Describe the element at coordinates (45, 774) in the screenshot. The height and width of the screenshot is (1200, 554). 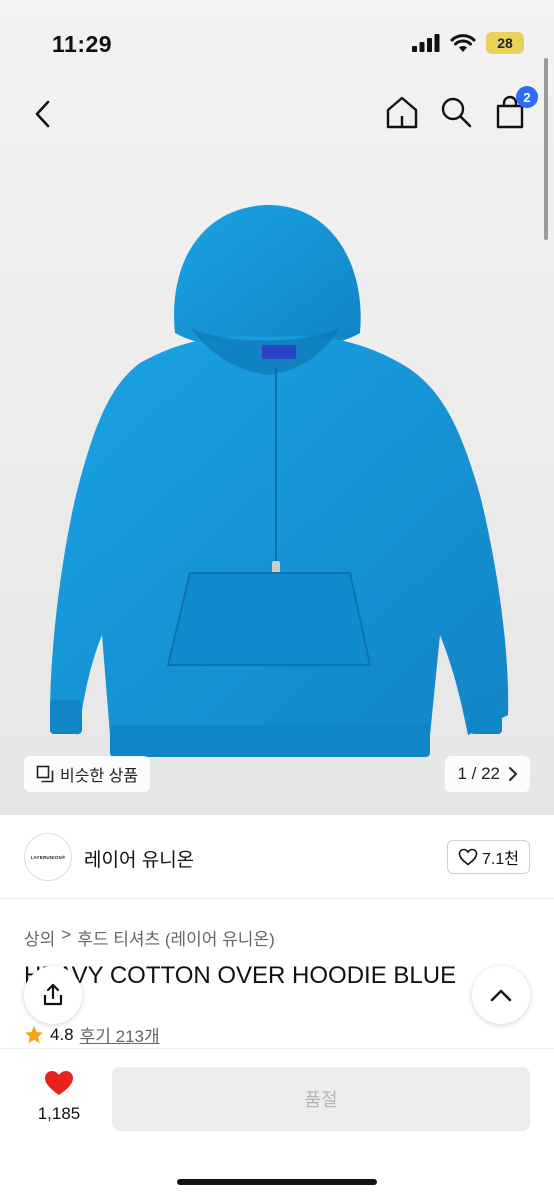
I see `copy-icon` at that location.